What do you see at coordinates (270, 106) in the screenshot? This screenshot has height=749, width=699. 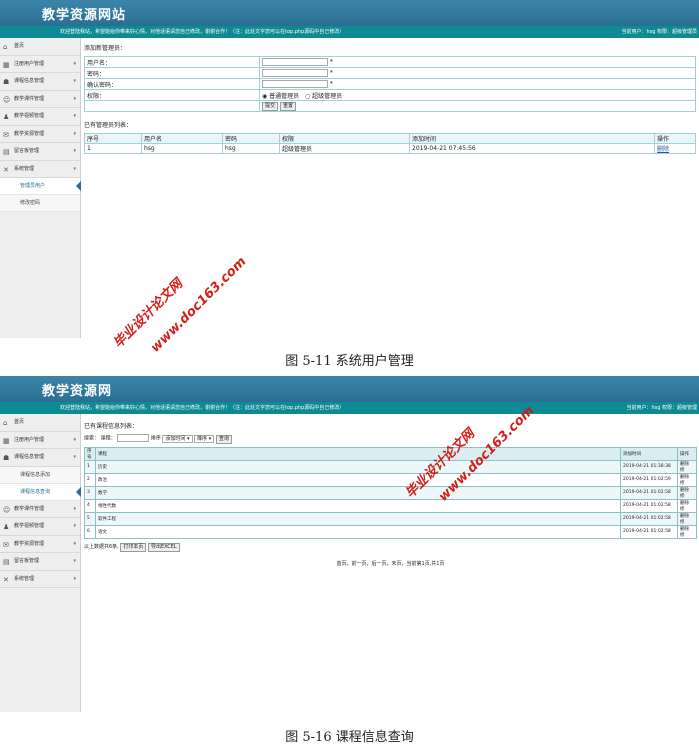 I see `submit-button: 提交` at bounding box center [270, 106].